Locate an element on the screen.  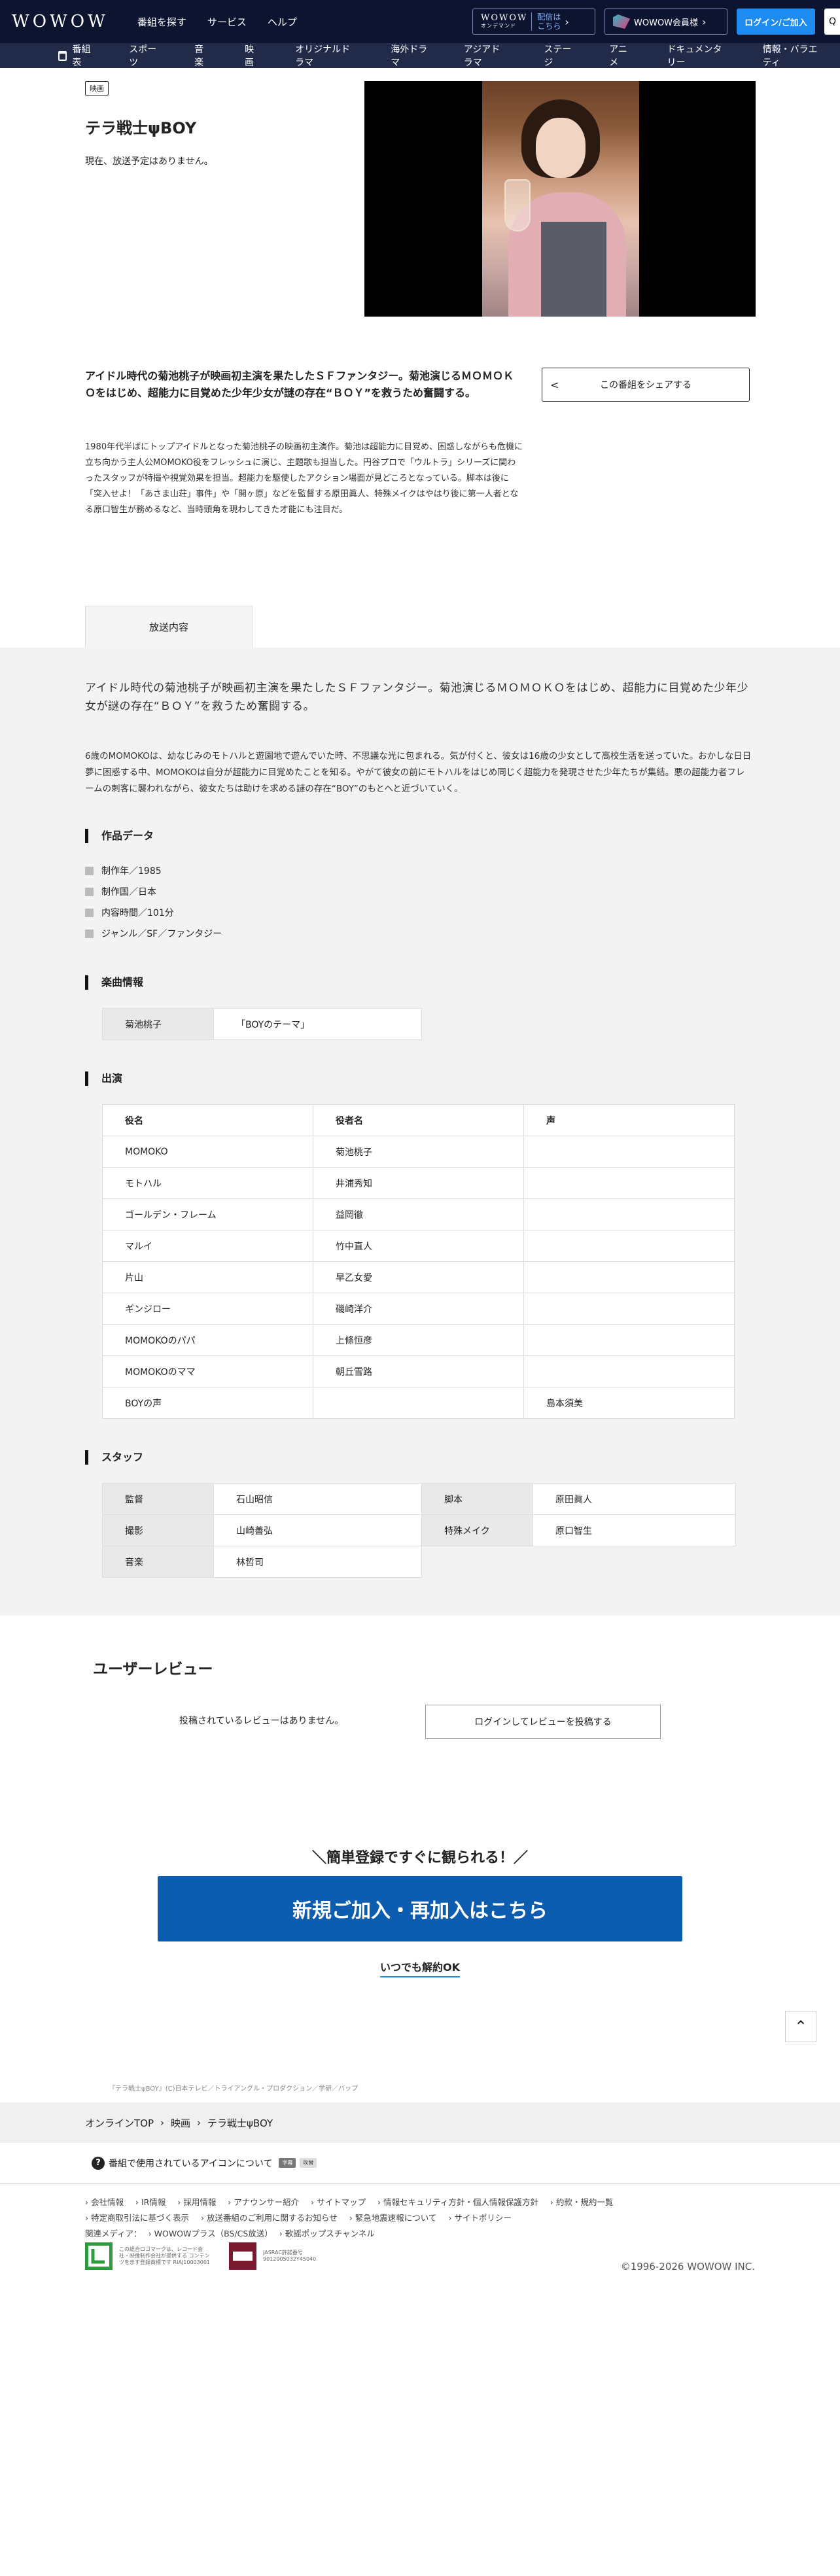
gnav-overseas-drama: 海外ドラマ is located at coordinates (409, 56).